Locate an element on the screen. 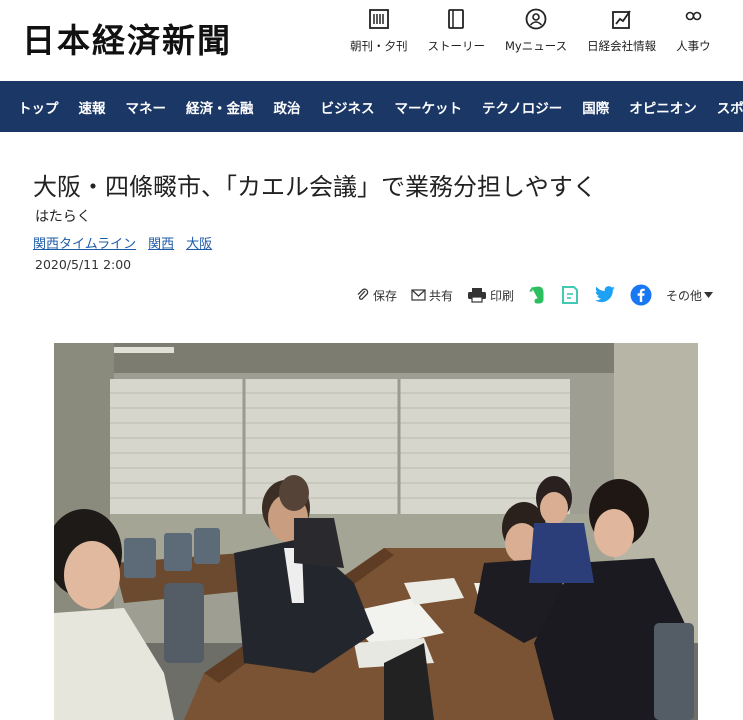 The image size is (743, 720). user-icon is located at coordinates (536, 19).